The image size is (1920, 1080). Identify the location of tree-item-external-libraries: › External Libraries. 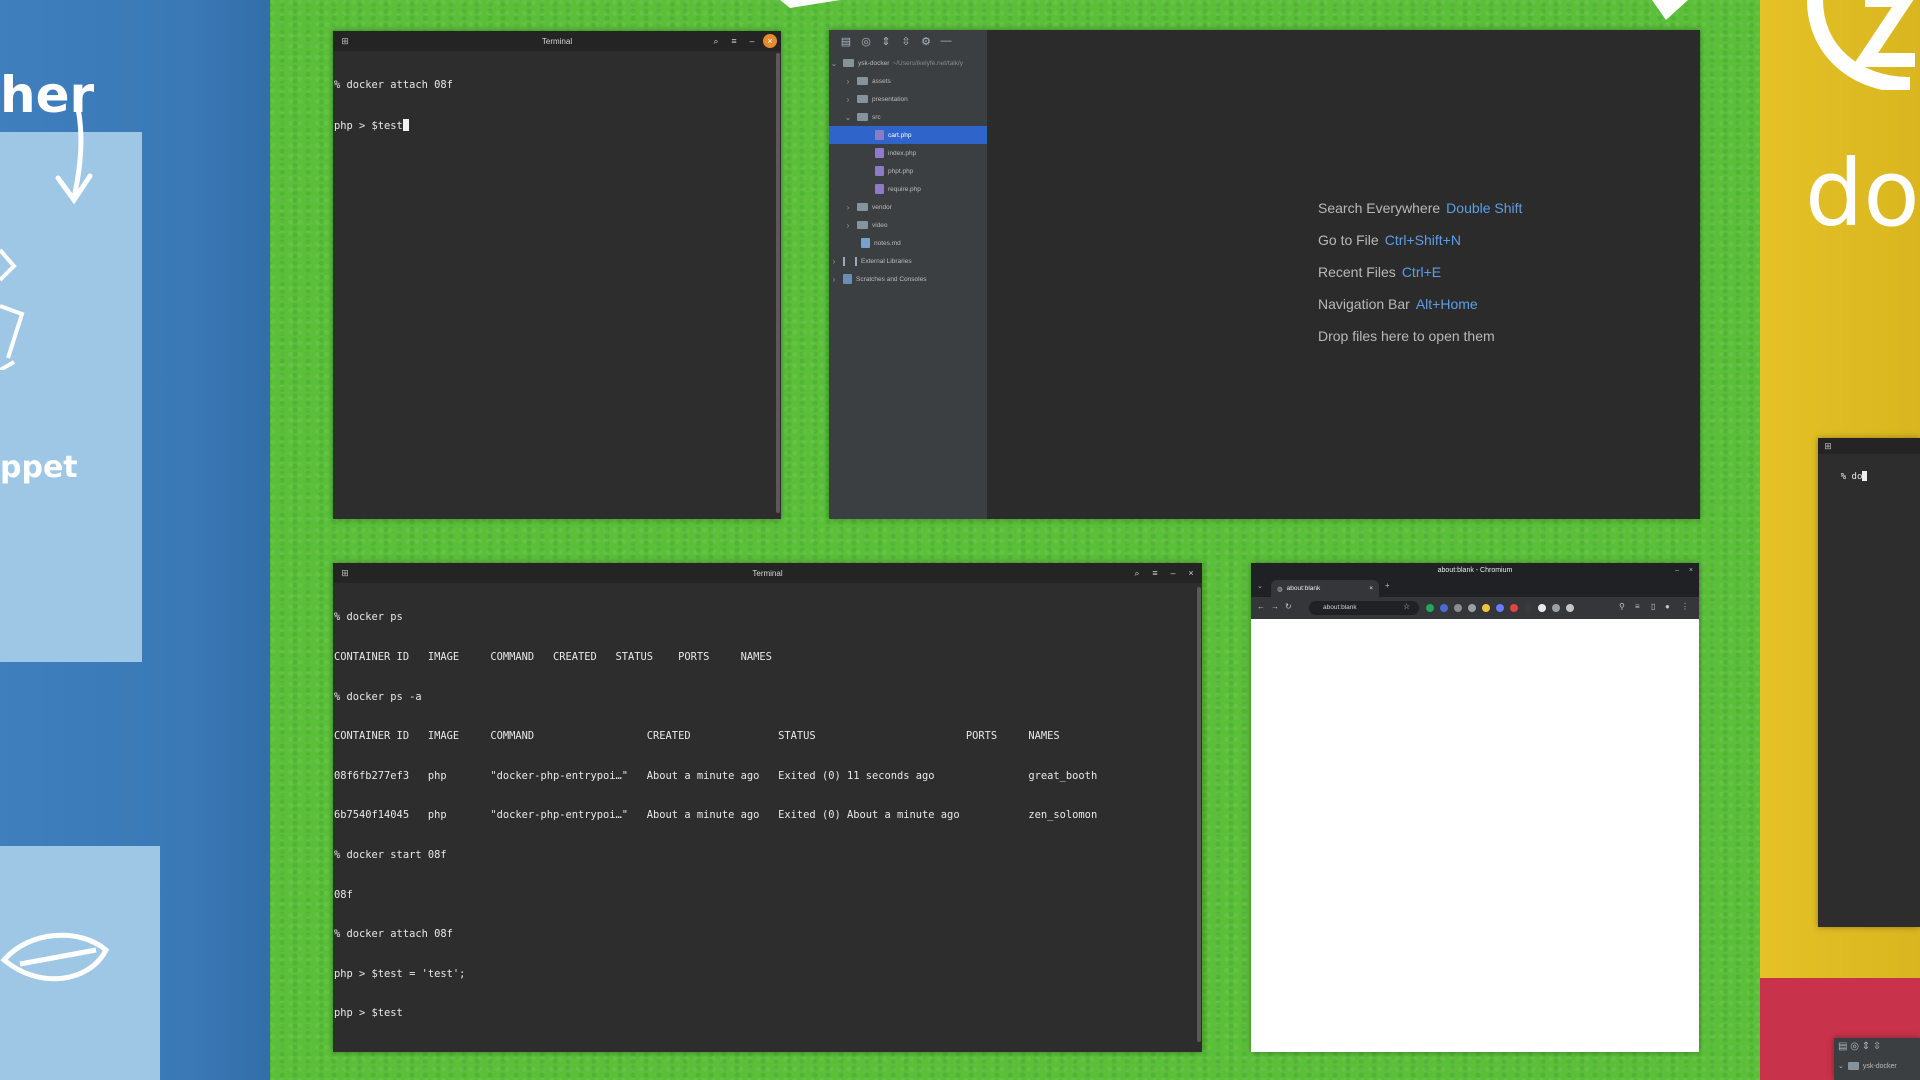
(908, 261).